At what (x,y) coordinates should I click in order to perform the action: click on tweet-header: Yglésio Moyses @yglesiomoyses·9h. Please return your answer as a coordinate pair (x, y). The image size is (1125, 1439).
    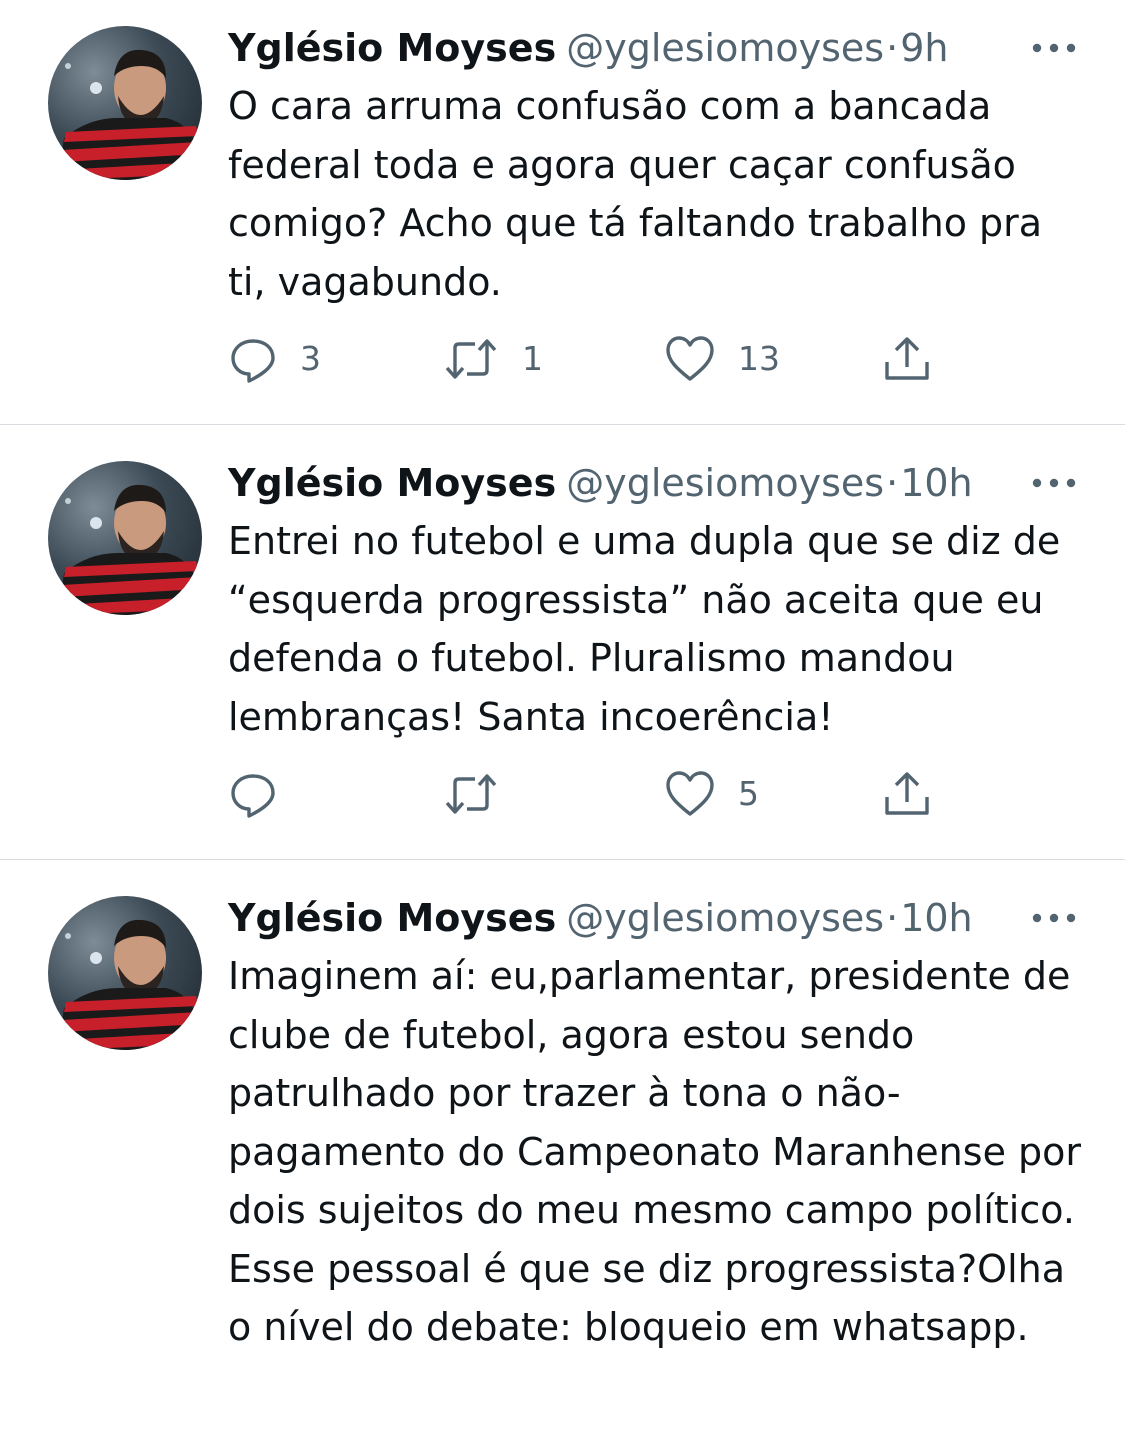
    Looking at the image, I should click on (668, 48).